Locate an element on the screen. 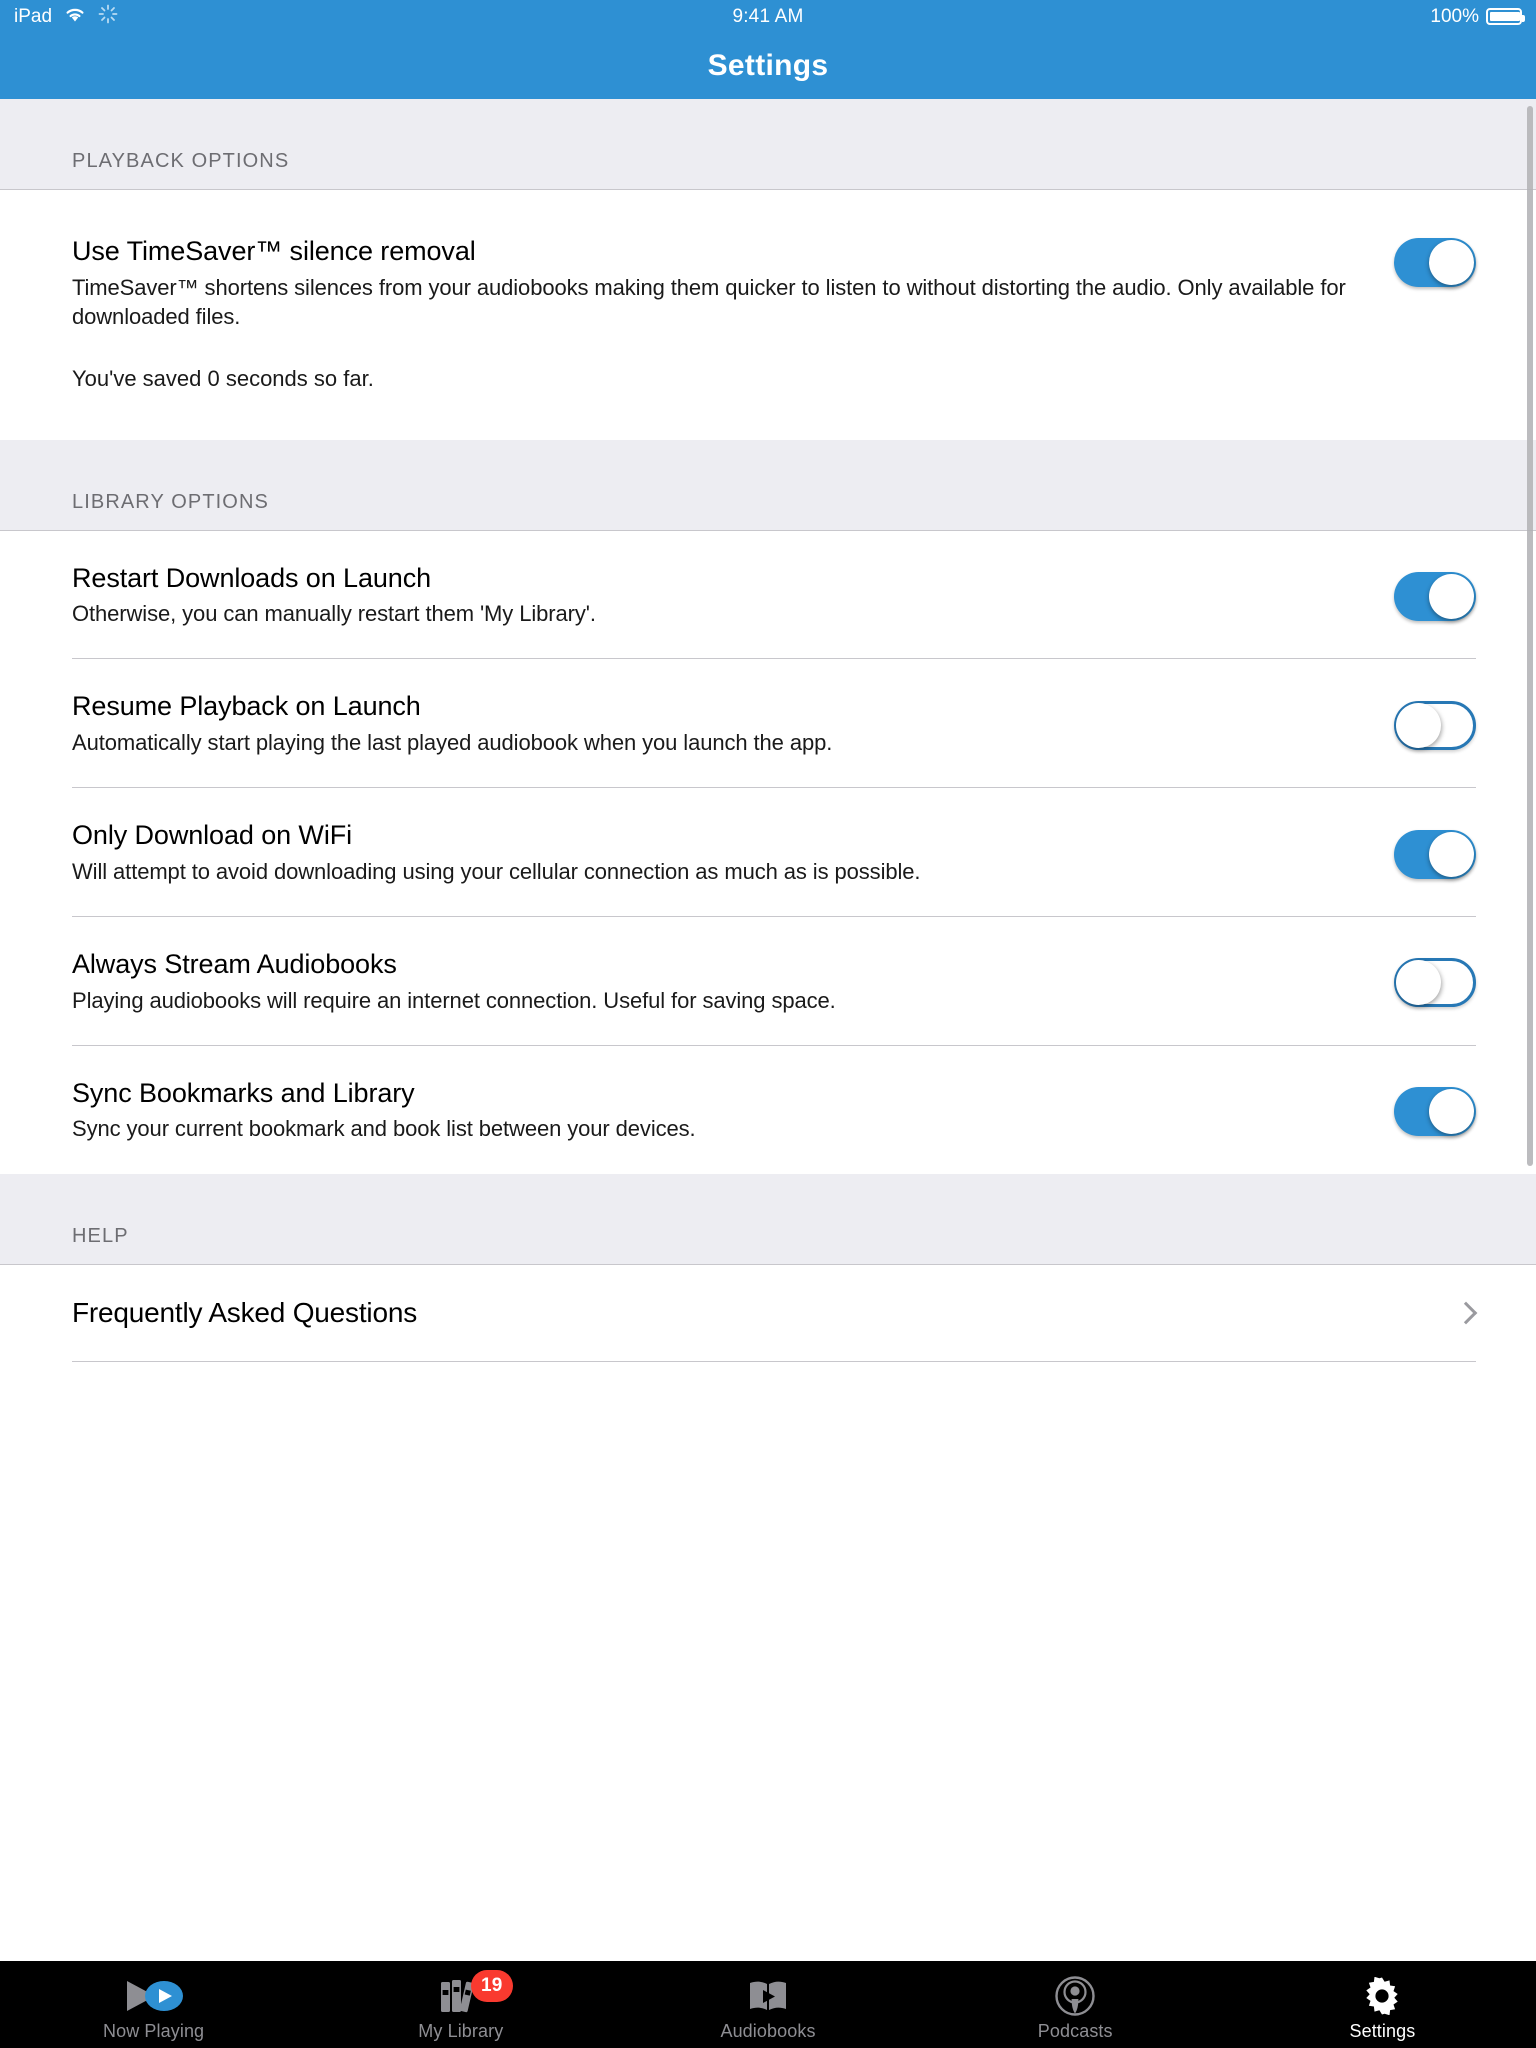  toggle-resume-playback is located at coordinates (1435, 725).